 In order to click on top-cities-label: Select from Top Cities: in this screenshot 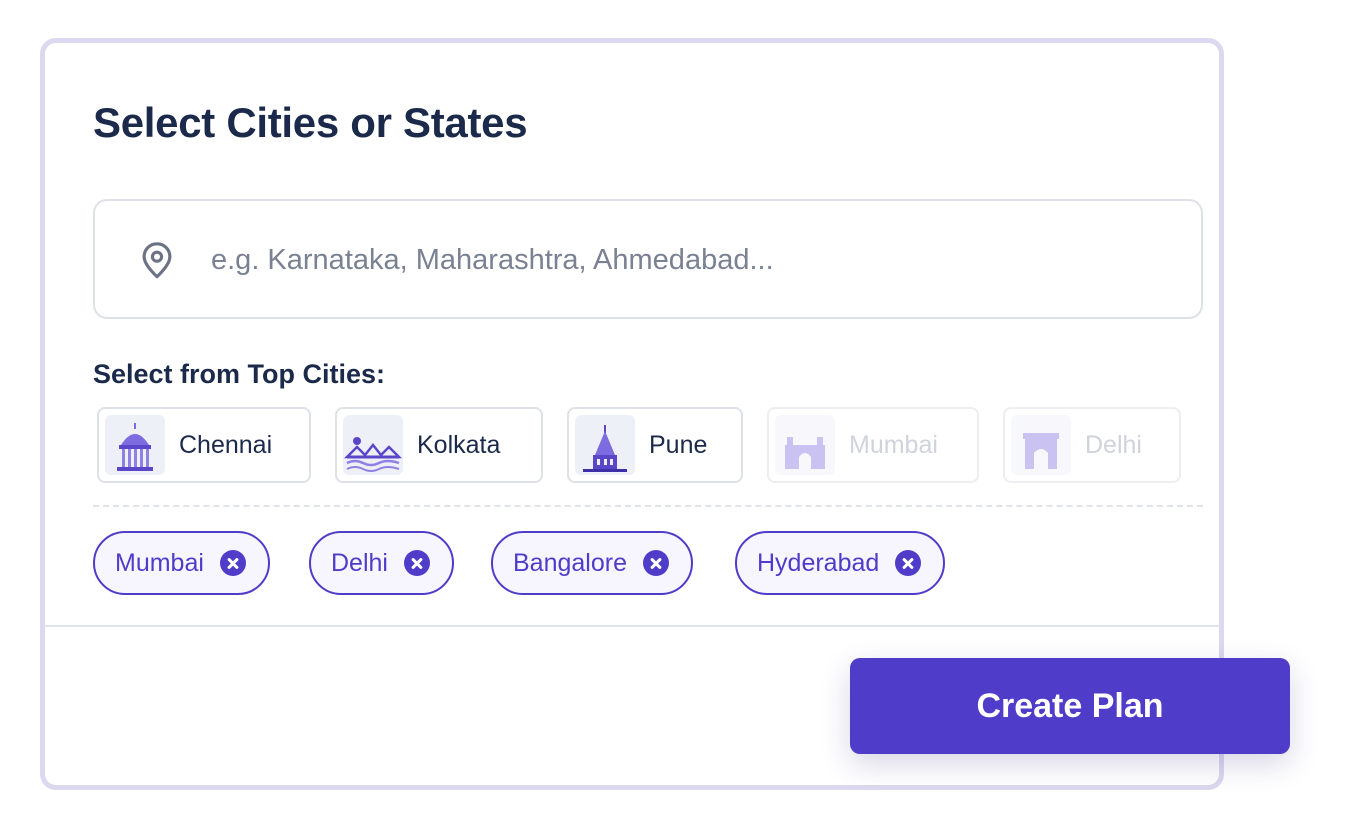, I will do `click(239, 374)`.